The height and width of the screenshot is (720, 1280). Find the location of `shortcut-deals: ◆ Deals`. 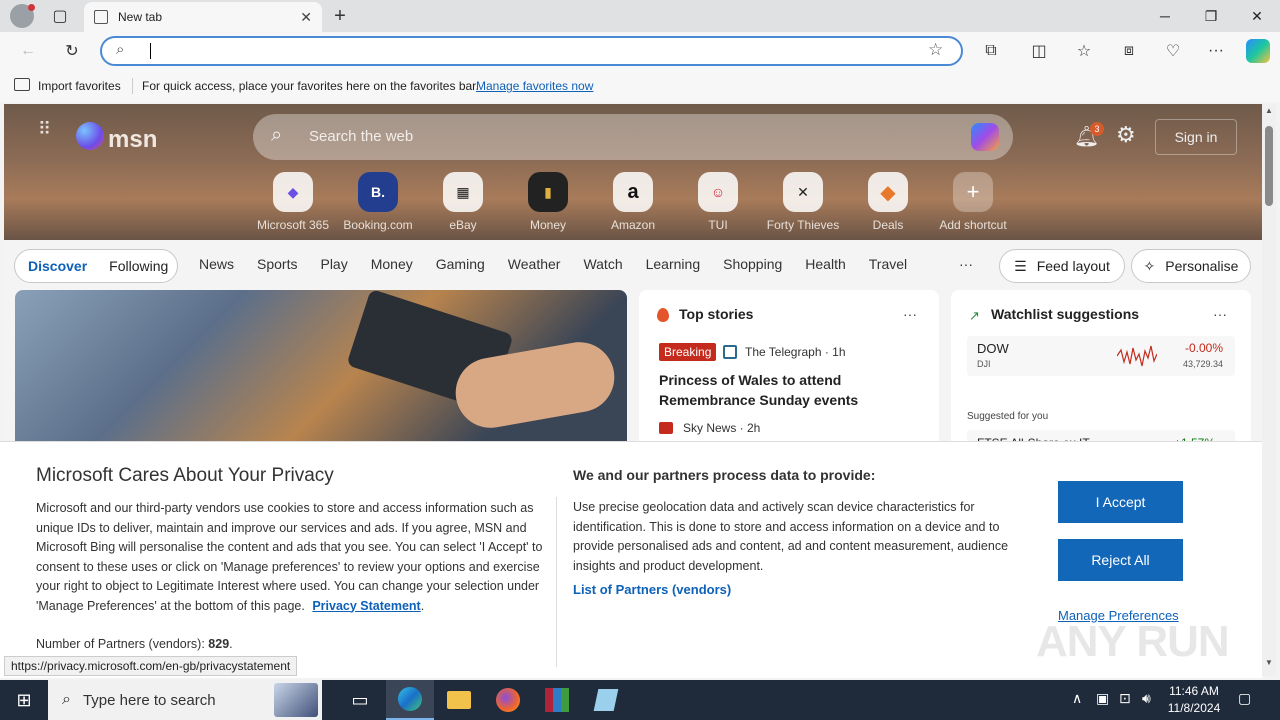

shortcut-deals: ◆ Deals is located at coordinates (888, 202).